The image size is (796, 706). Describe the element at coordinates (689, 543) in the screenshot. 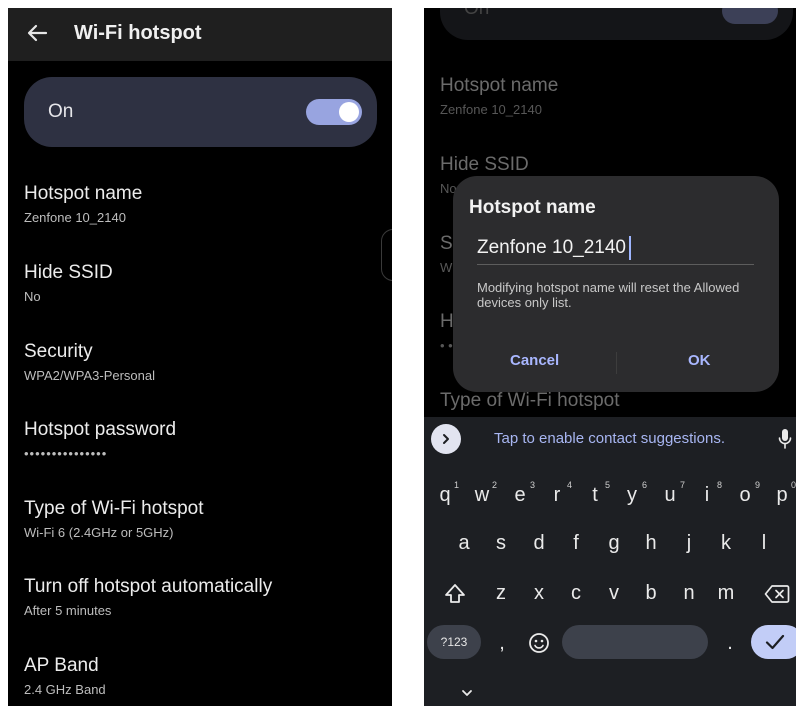

I see `key-j: j` at that location.